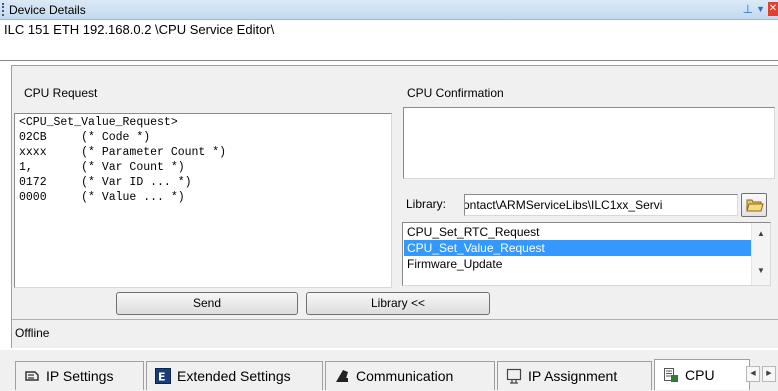 This screenshot has width=778, height=391. What do you see at coordinates (578, 248) in the screenshot?
I see `library-list-item: CPU_Set_Value_Request` at bounding box center [578, 248].